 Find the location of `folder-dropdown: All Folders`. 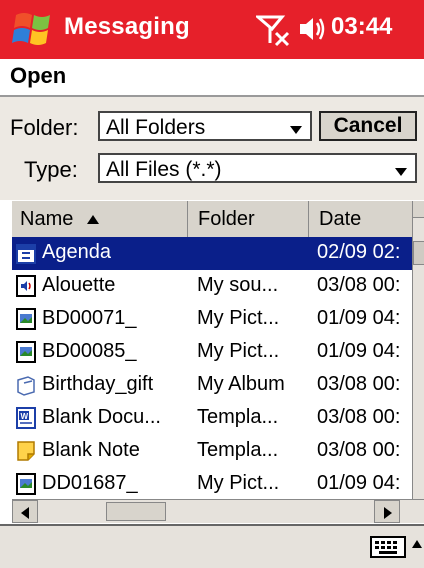

folder-dropdown: All Folders is located at coordinates (205, 126).